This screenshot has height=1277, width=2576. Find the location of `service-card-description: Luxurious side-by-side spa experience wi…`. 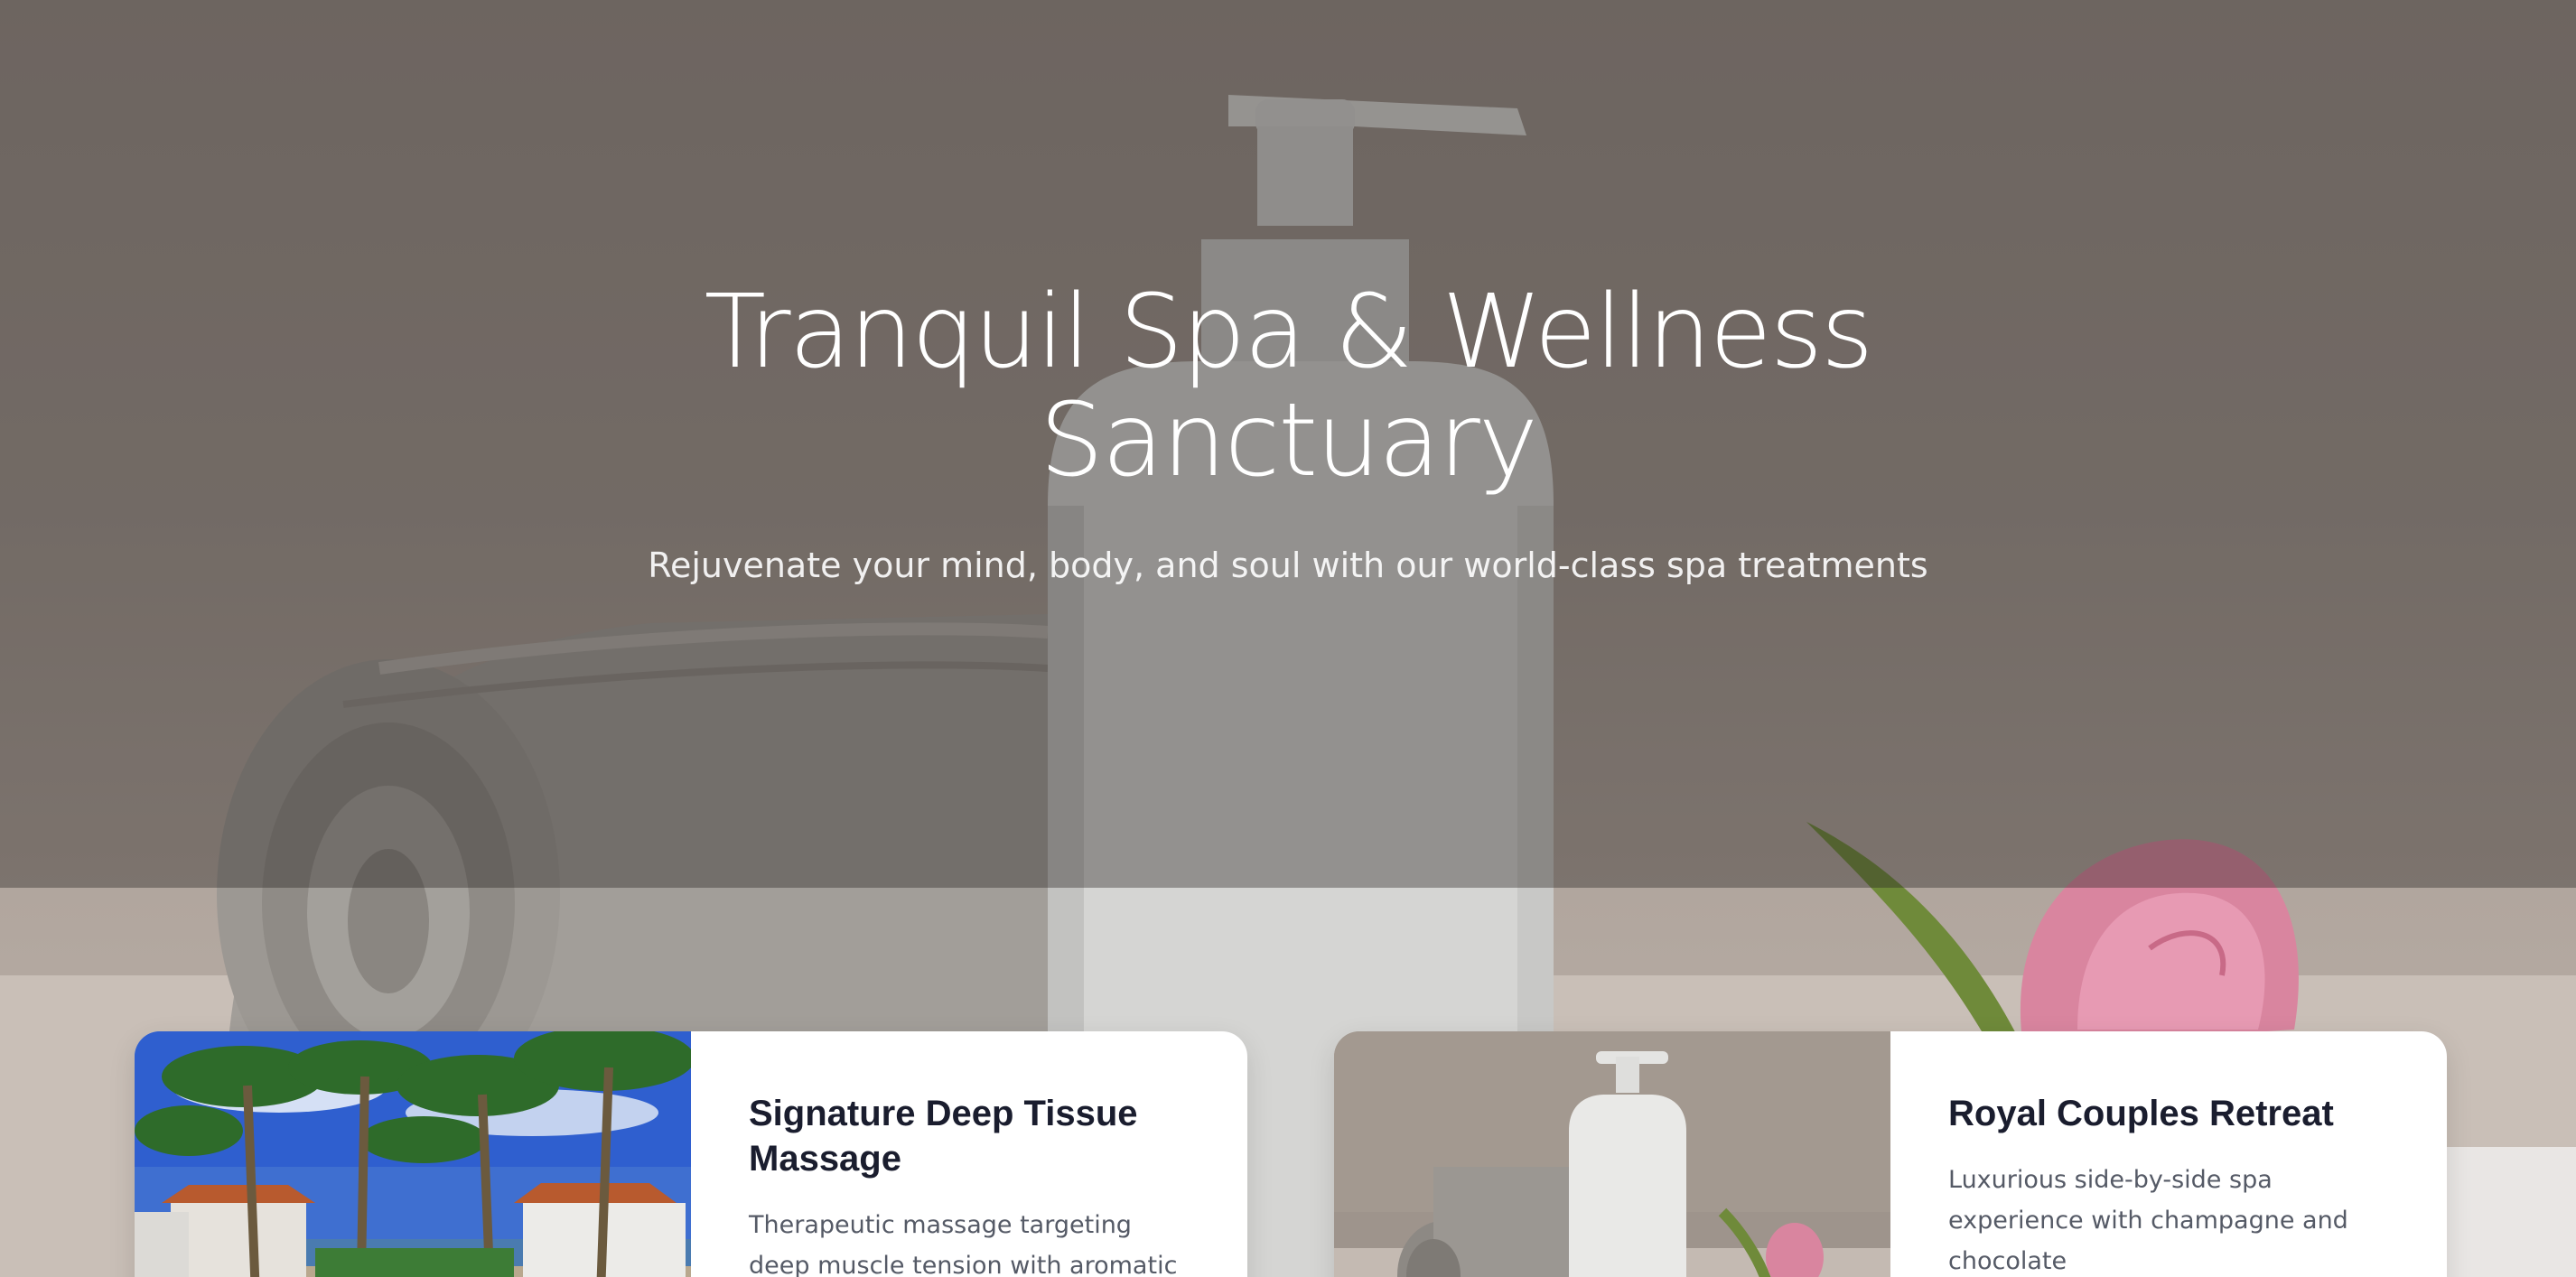

service-card-description: Luxurious side-by-side spa experience wi… is located at coordinates (2148, 1221).